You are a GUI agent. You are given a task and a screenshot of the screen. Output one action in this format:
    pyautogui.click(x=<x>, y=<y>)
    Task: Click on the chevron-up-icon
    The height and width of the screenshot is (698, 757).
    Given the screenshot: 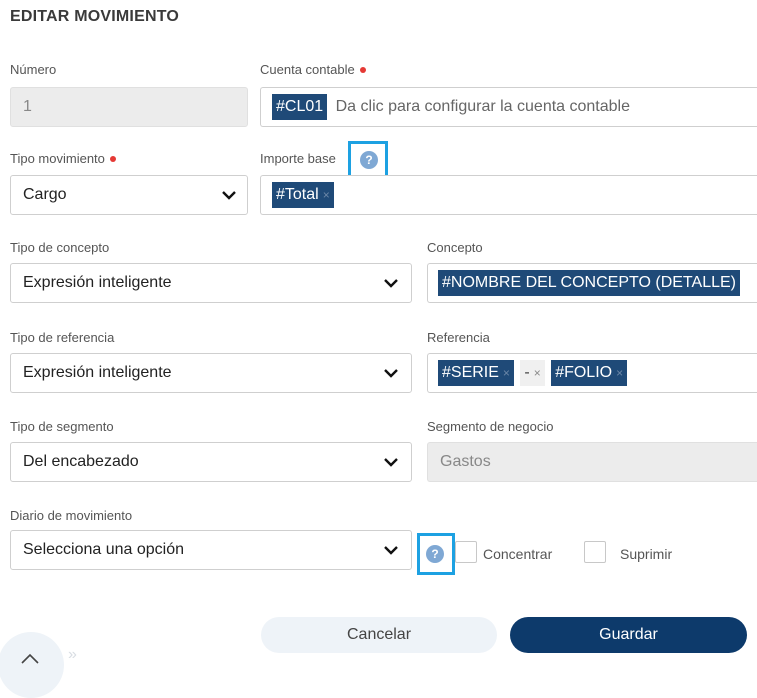 What is the action you would take?
    pyautogui.click(x=30, y=658)
    